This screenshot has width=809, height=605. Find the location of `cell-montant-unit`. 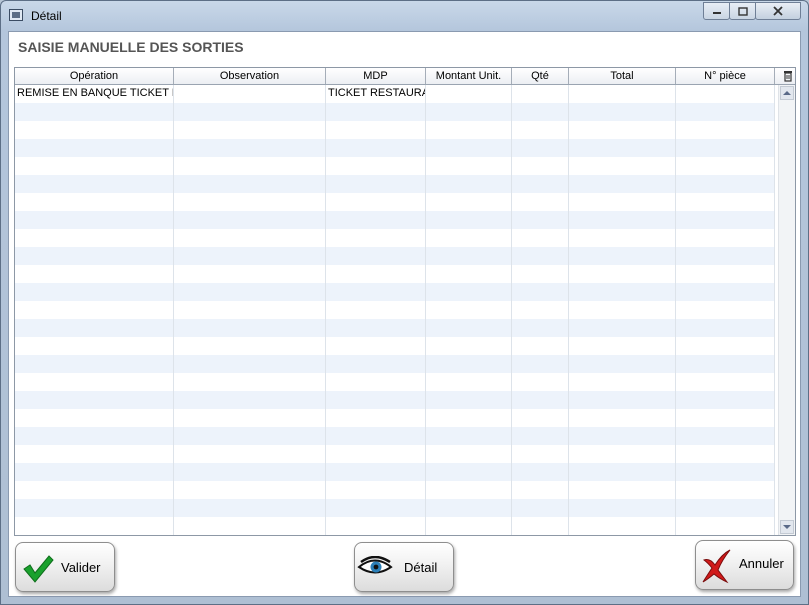

cell-montant-unit is located at coordinates (469, 94).